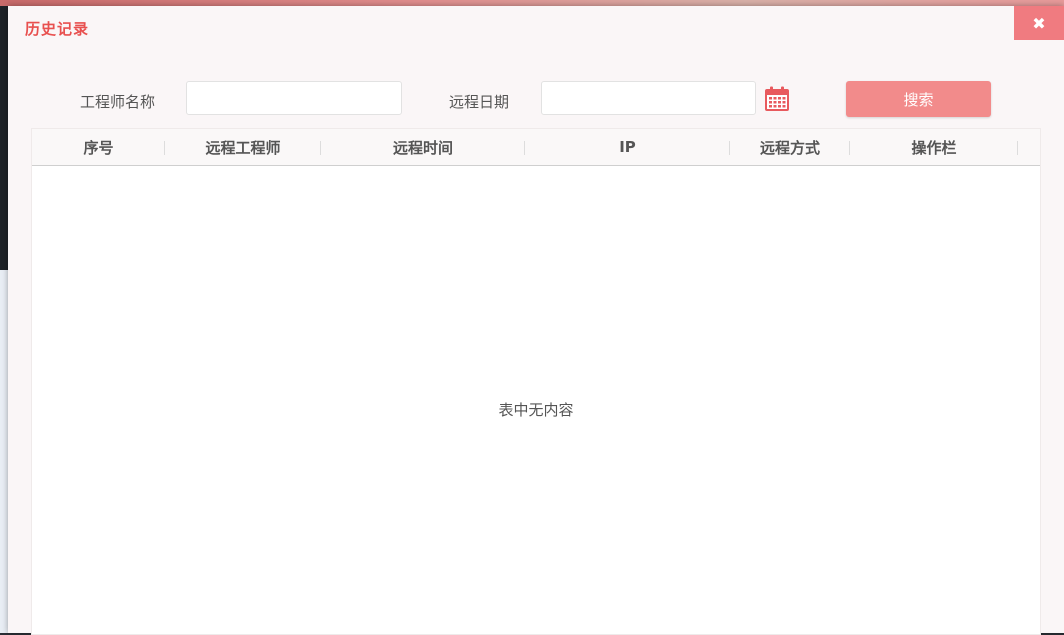 The width and height of the screenshot is (1064, 635). I want to click on close-button: ✖, so click(1039, 23).